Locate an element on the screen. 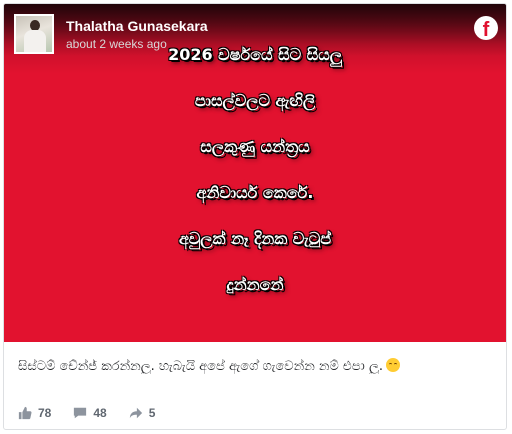 Image resolution: width=512 pixels, height=434 pixels. avatar is located at coordinates (34, 34).